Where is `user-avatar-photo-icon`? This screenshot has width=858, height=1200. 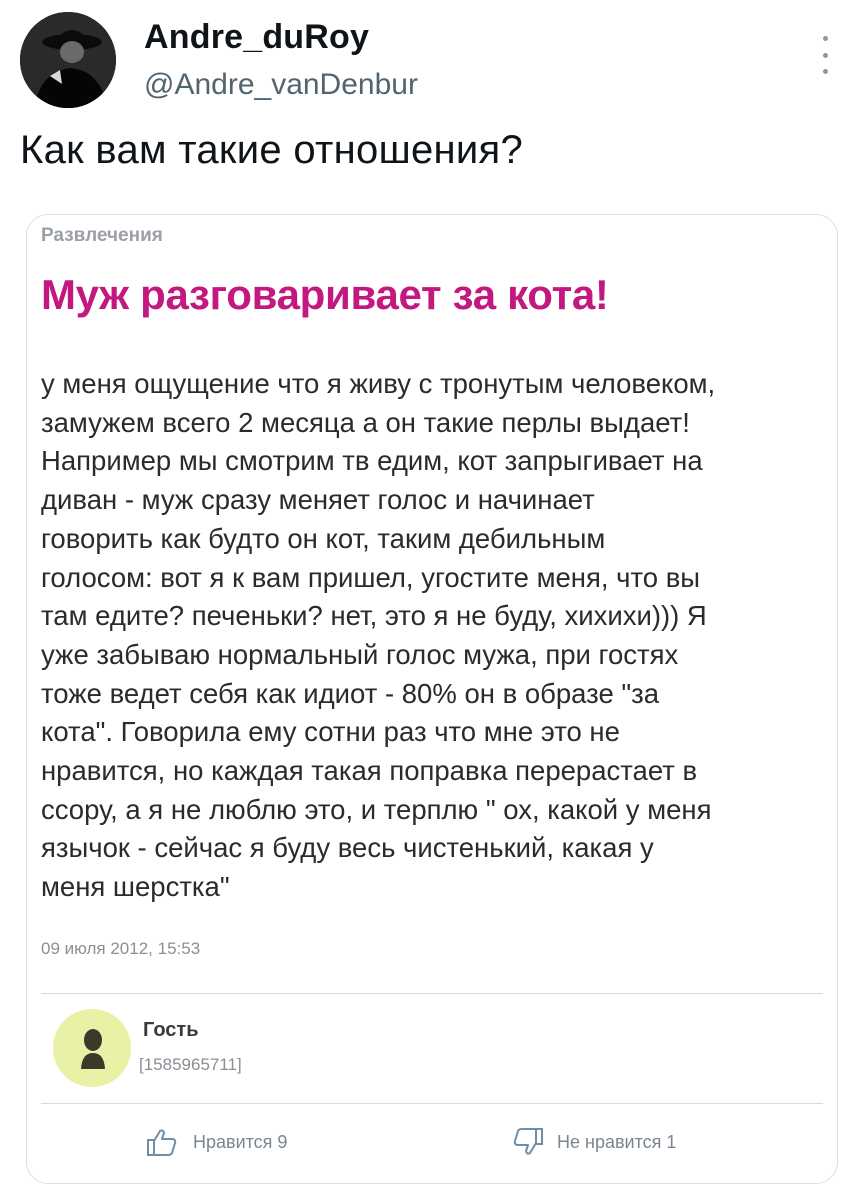 user-avatar-photo-icon is located at coordinates (68, 60).